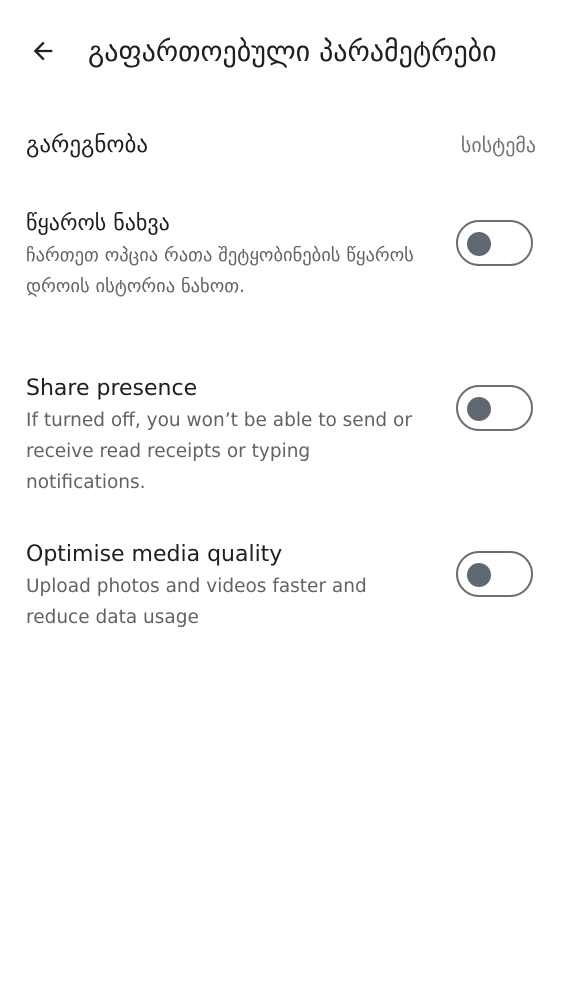 Image resolution: width=562 pixels, height=1000 pixels. I want to click on back-button, so click(43, 51).